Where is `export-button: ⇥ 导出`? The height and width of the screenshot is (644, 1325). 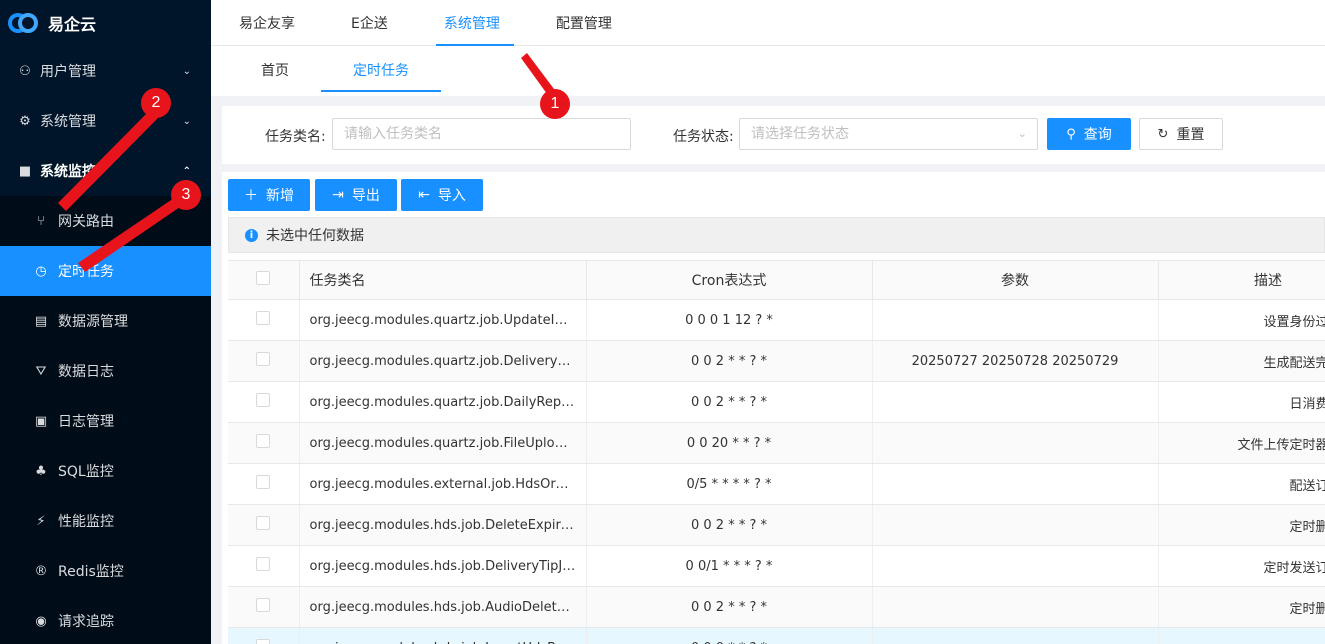 export-button: ⇥ 导出 is located at coordinates (356, 195).